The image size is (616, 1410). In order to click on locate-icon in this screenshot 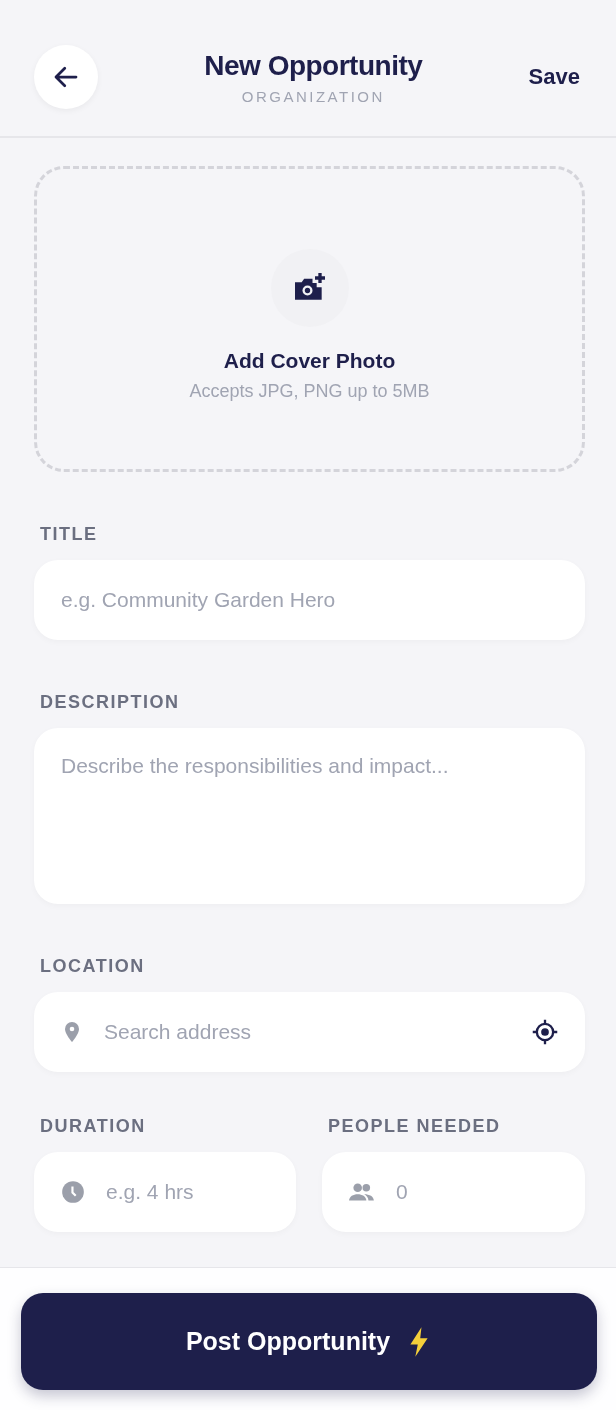, I will do `click(545, 1032)`.